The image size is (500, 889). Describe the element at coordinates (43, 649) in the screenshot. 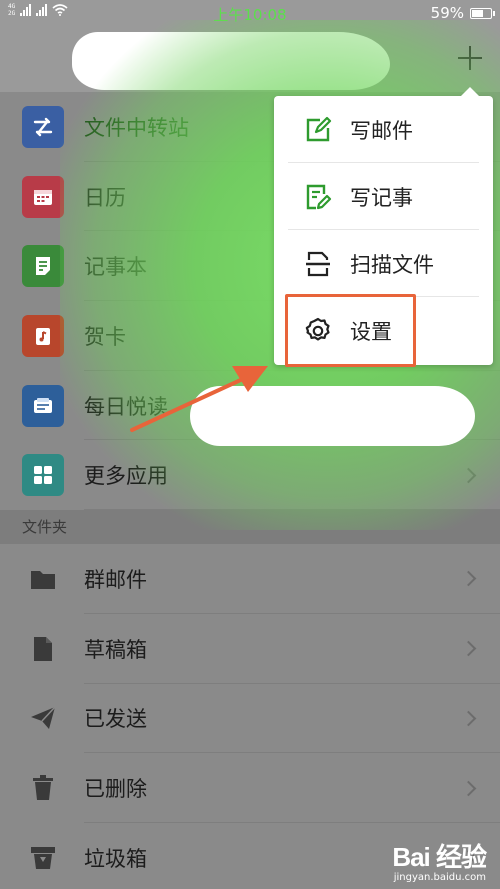

I see `drafts-icon` at that location.